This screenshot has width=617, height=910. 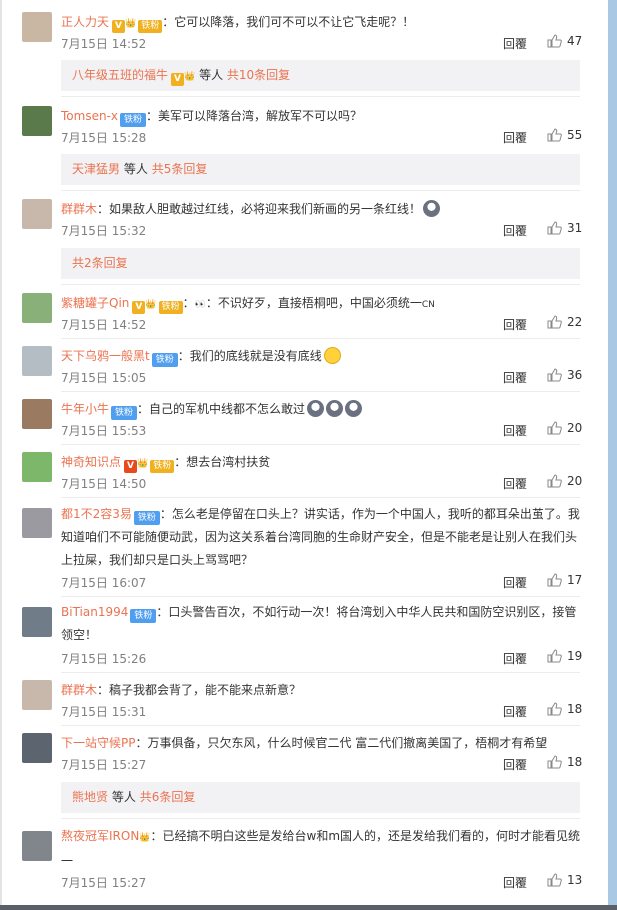 I want to click on username: BiTian1994, so click(x=94, y=612).